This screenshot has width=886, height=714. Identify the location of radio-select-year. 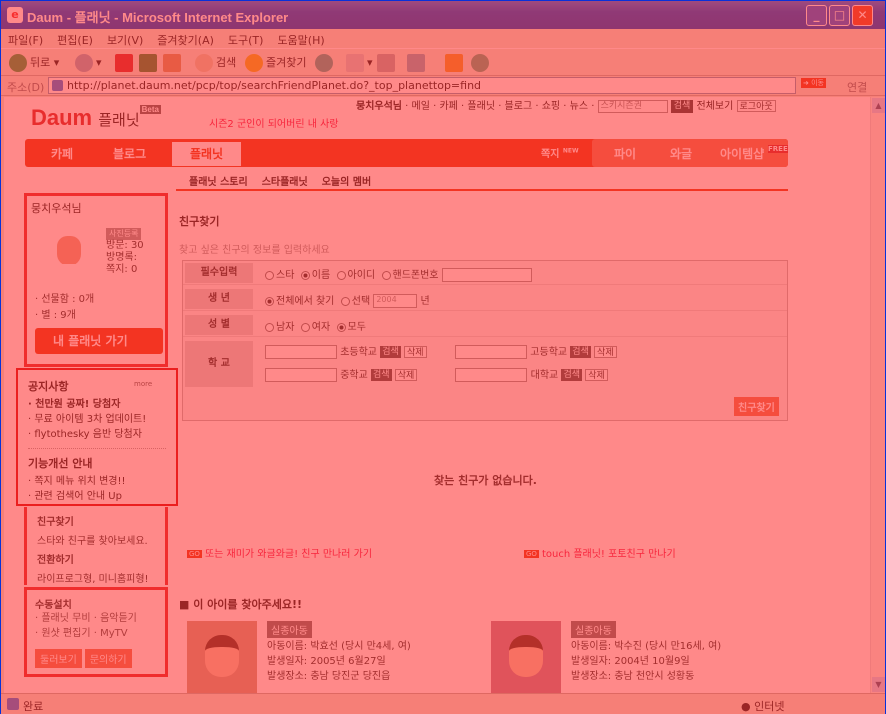
(345, 301).